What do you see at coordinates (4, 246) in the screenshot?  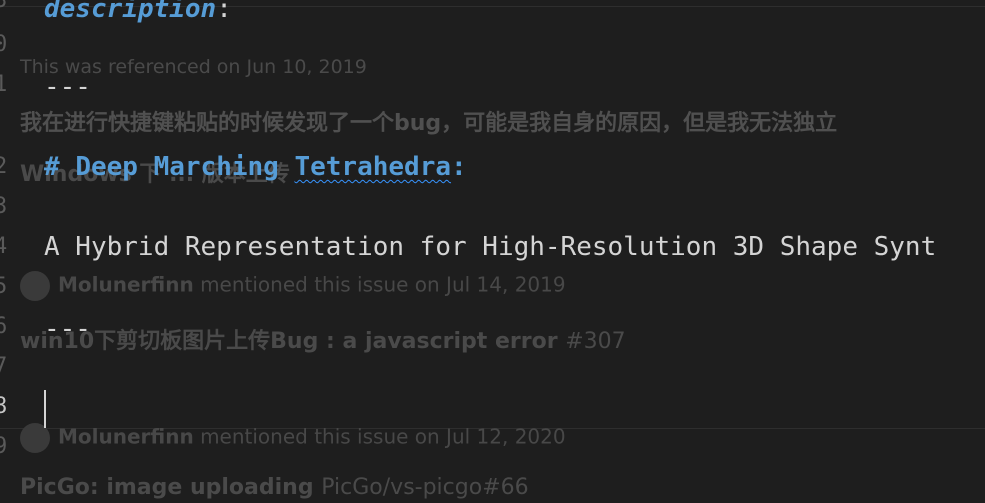 I see `line-number: 4` at bounding box center [4, 246].